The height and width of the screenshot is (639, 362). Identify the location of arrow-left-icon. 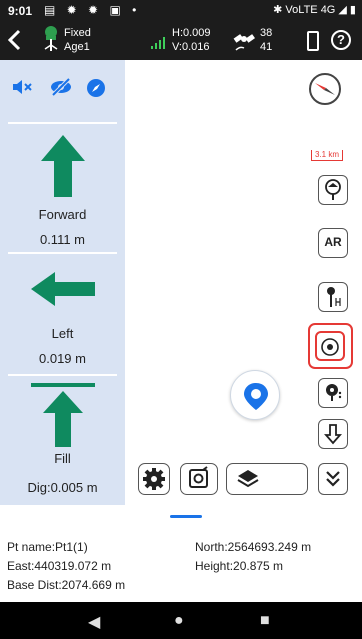
(62, 292).